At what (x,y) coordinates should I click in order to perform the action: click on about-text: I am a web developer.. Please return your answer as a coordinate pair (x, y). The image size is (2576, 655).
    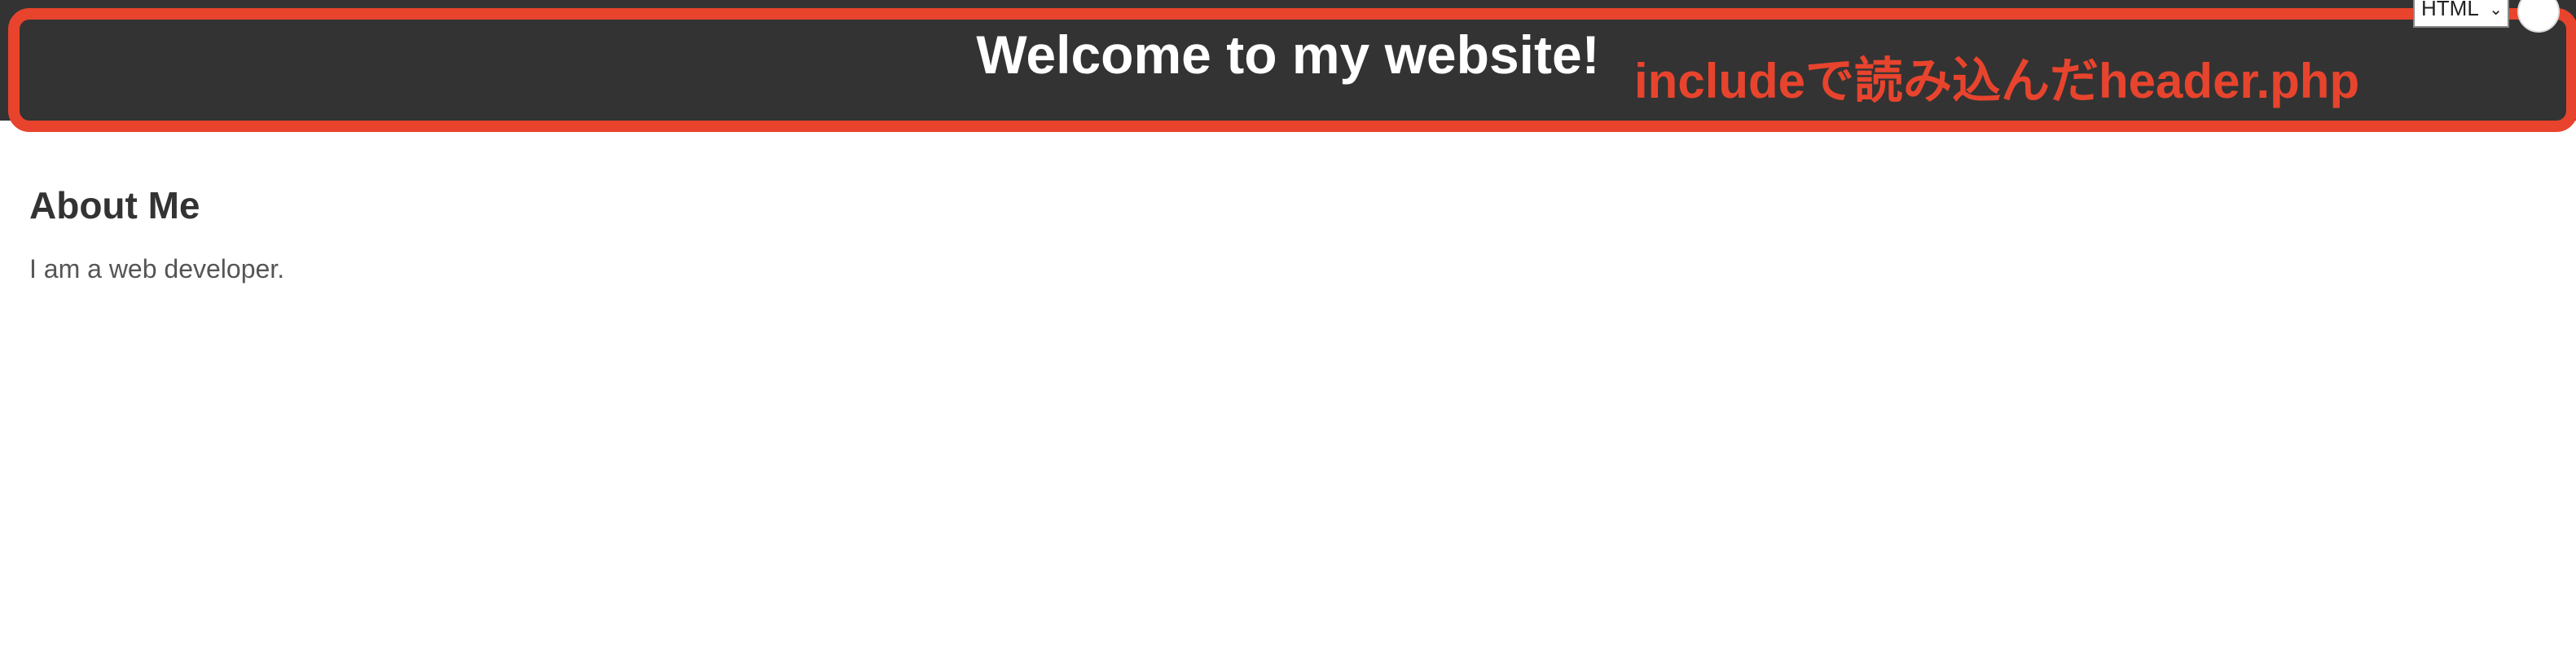
    Looking at the image, I should click on (157, 269).